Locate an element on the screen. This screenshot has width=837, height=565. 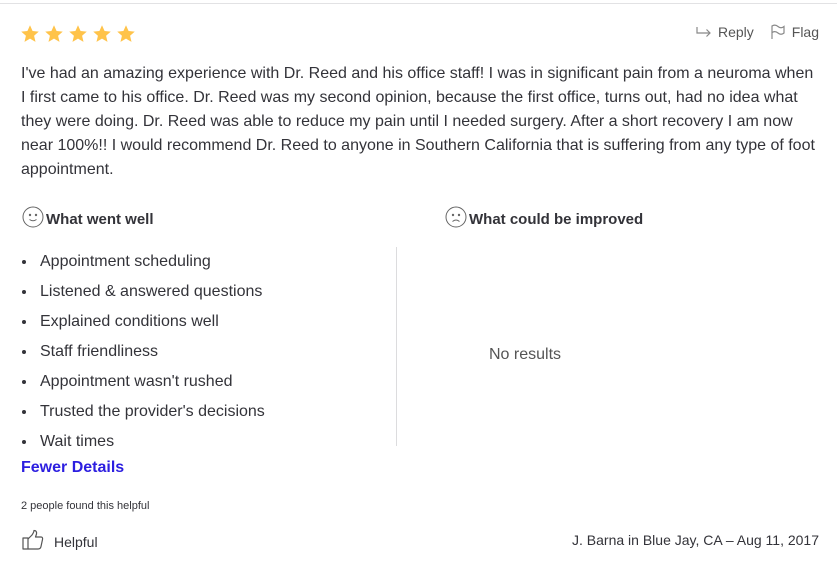
went-well-item-label: Explained conditions well is located at coordinates (129, 321).